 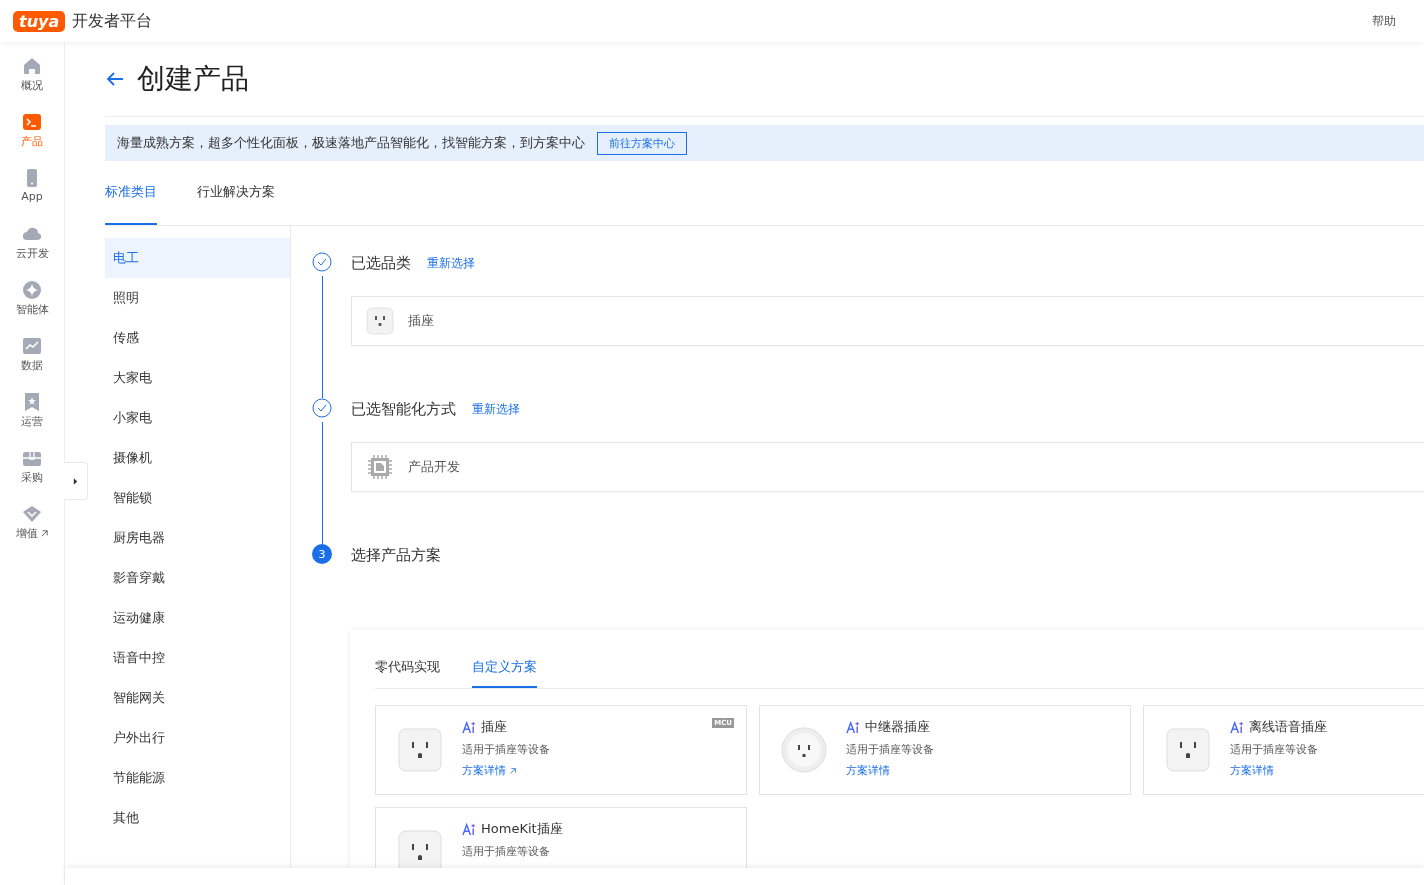 I want to click on platform-title: 开发者平台, so click(x=112, y=21).